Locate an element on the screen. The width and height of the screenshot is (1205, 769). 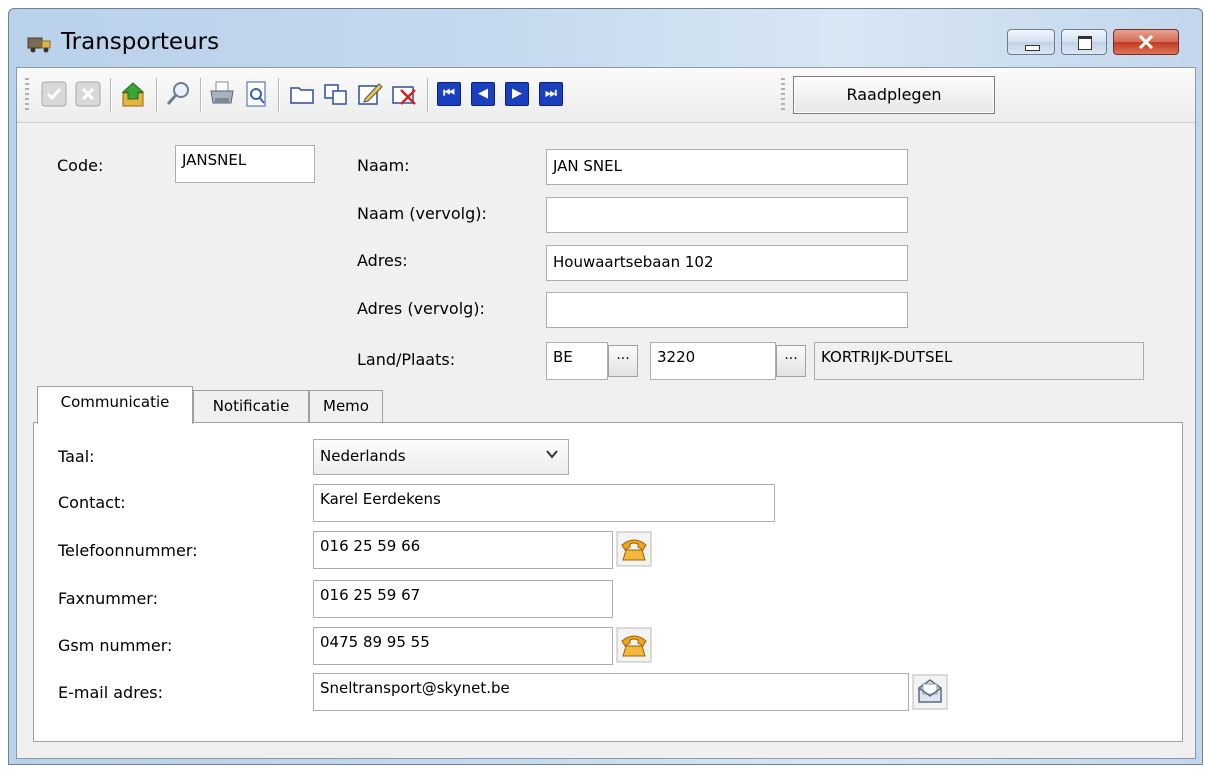
check-icon is located at coordinates (54, 94).